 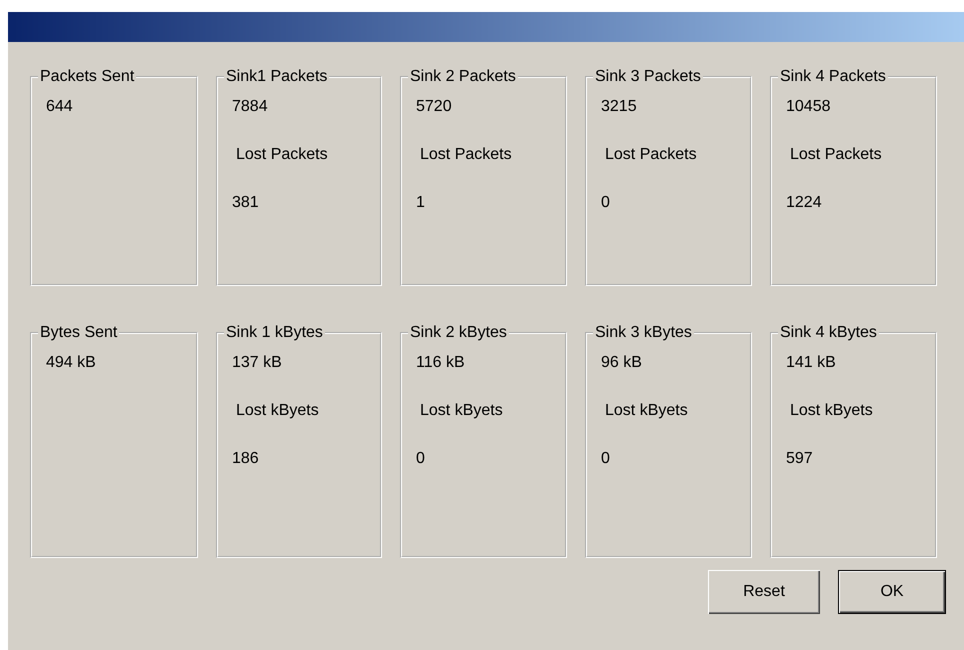 What do you see at coordinates (78, 333) in the screenshot?
I see `group-title: Bytes Sent` at bounding box center [78, 333].